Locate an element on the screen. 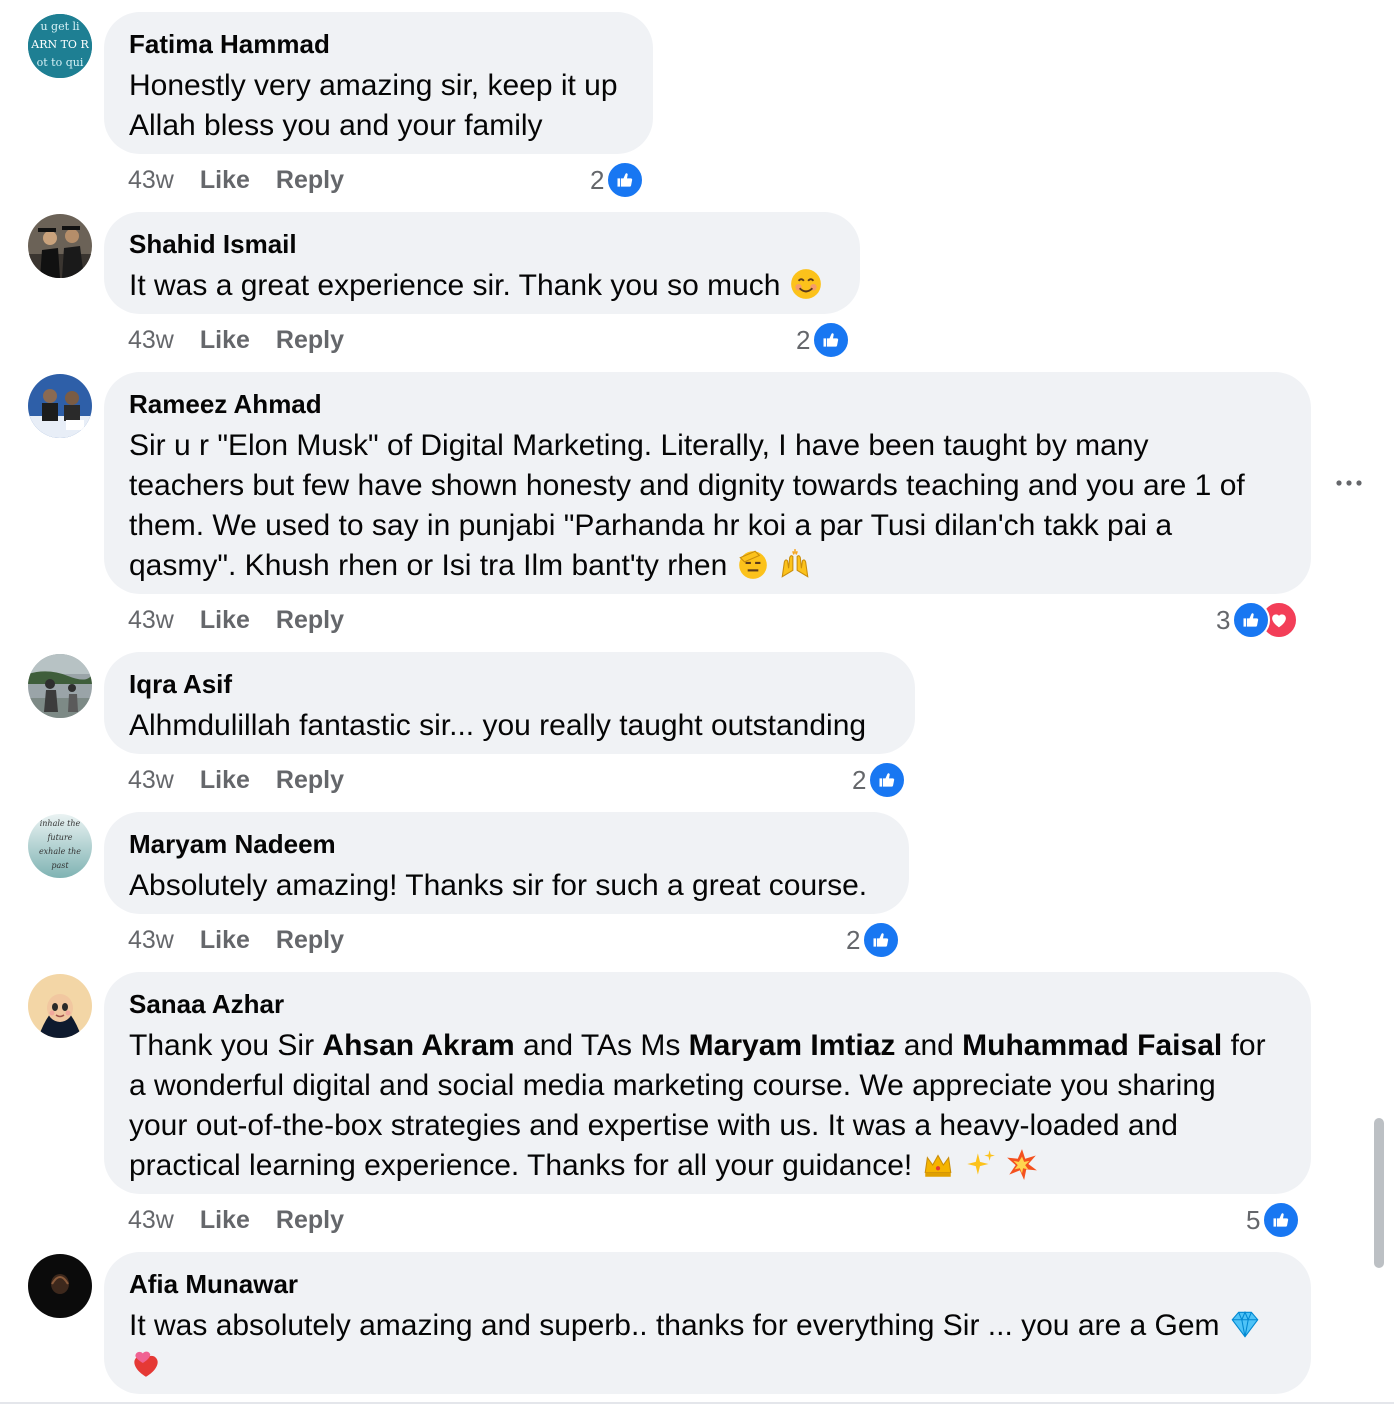 The image size is (1394, 1414). comment-text-line: Honestly very amazing sir, keep it up is located at coordinates (373, 85).